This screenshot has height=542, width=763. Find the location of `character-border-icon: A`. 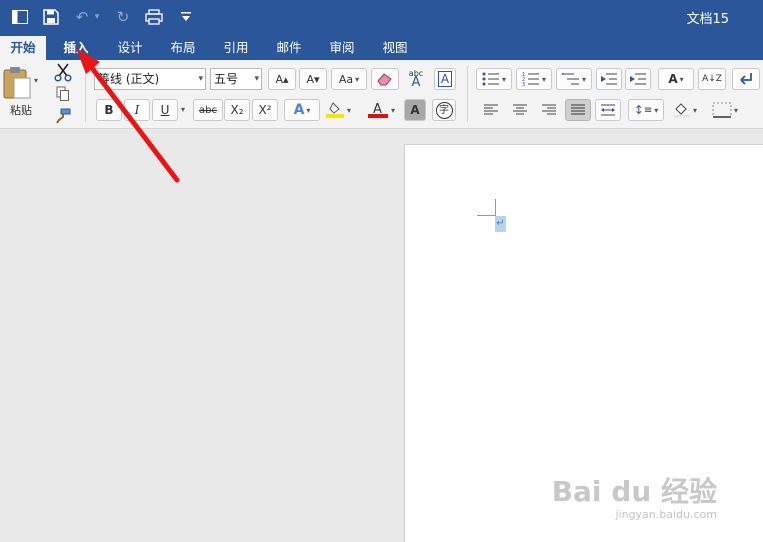

character-border-icon: A is located at coordinates (445, 79).